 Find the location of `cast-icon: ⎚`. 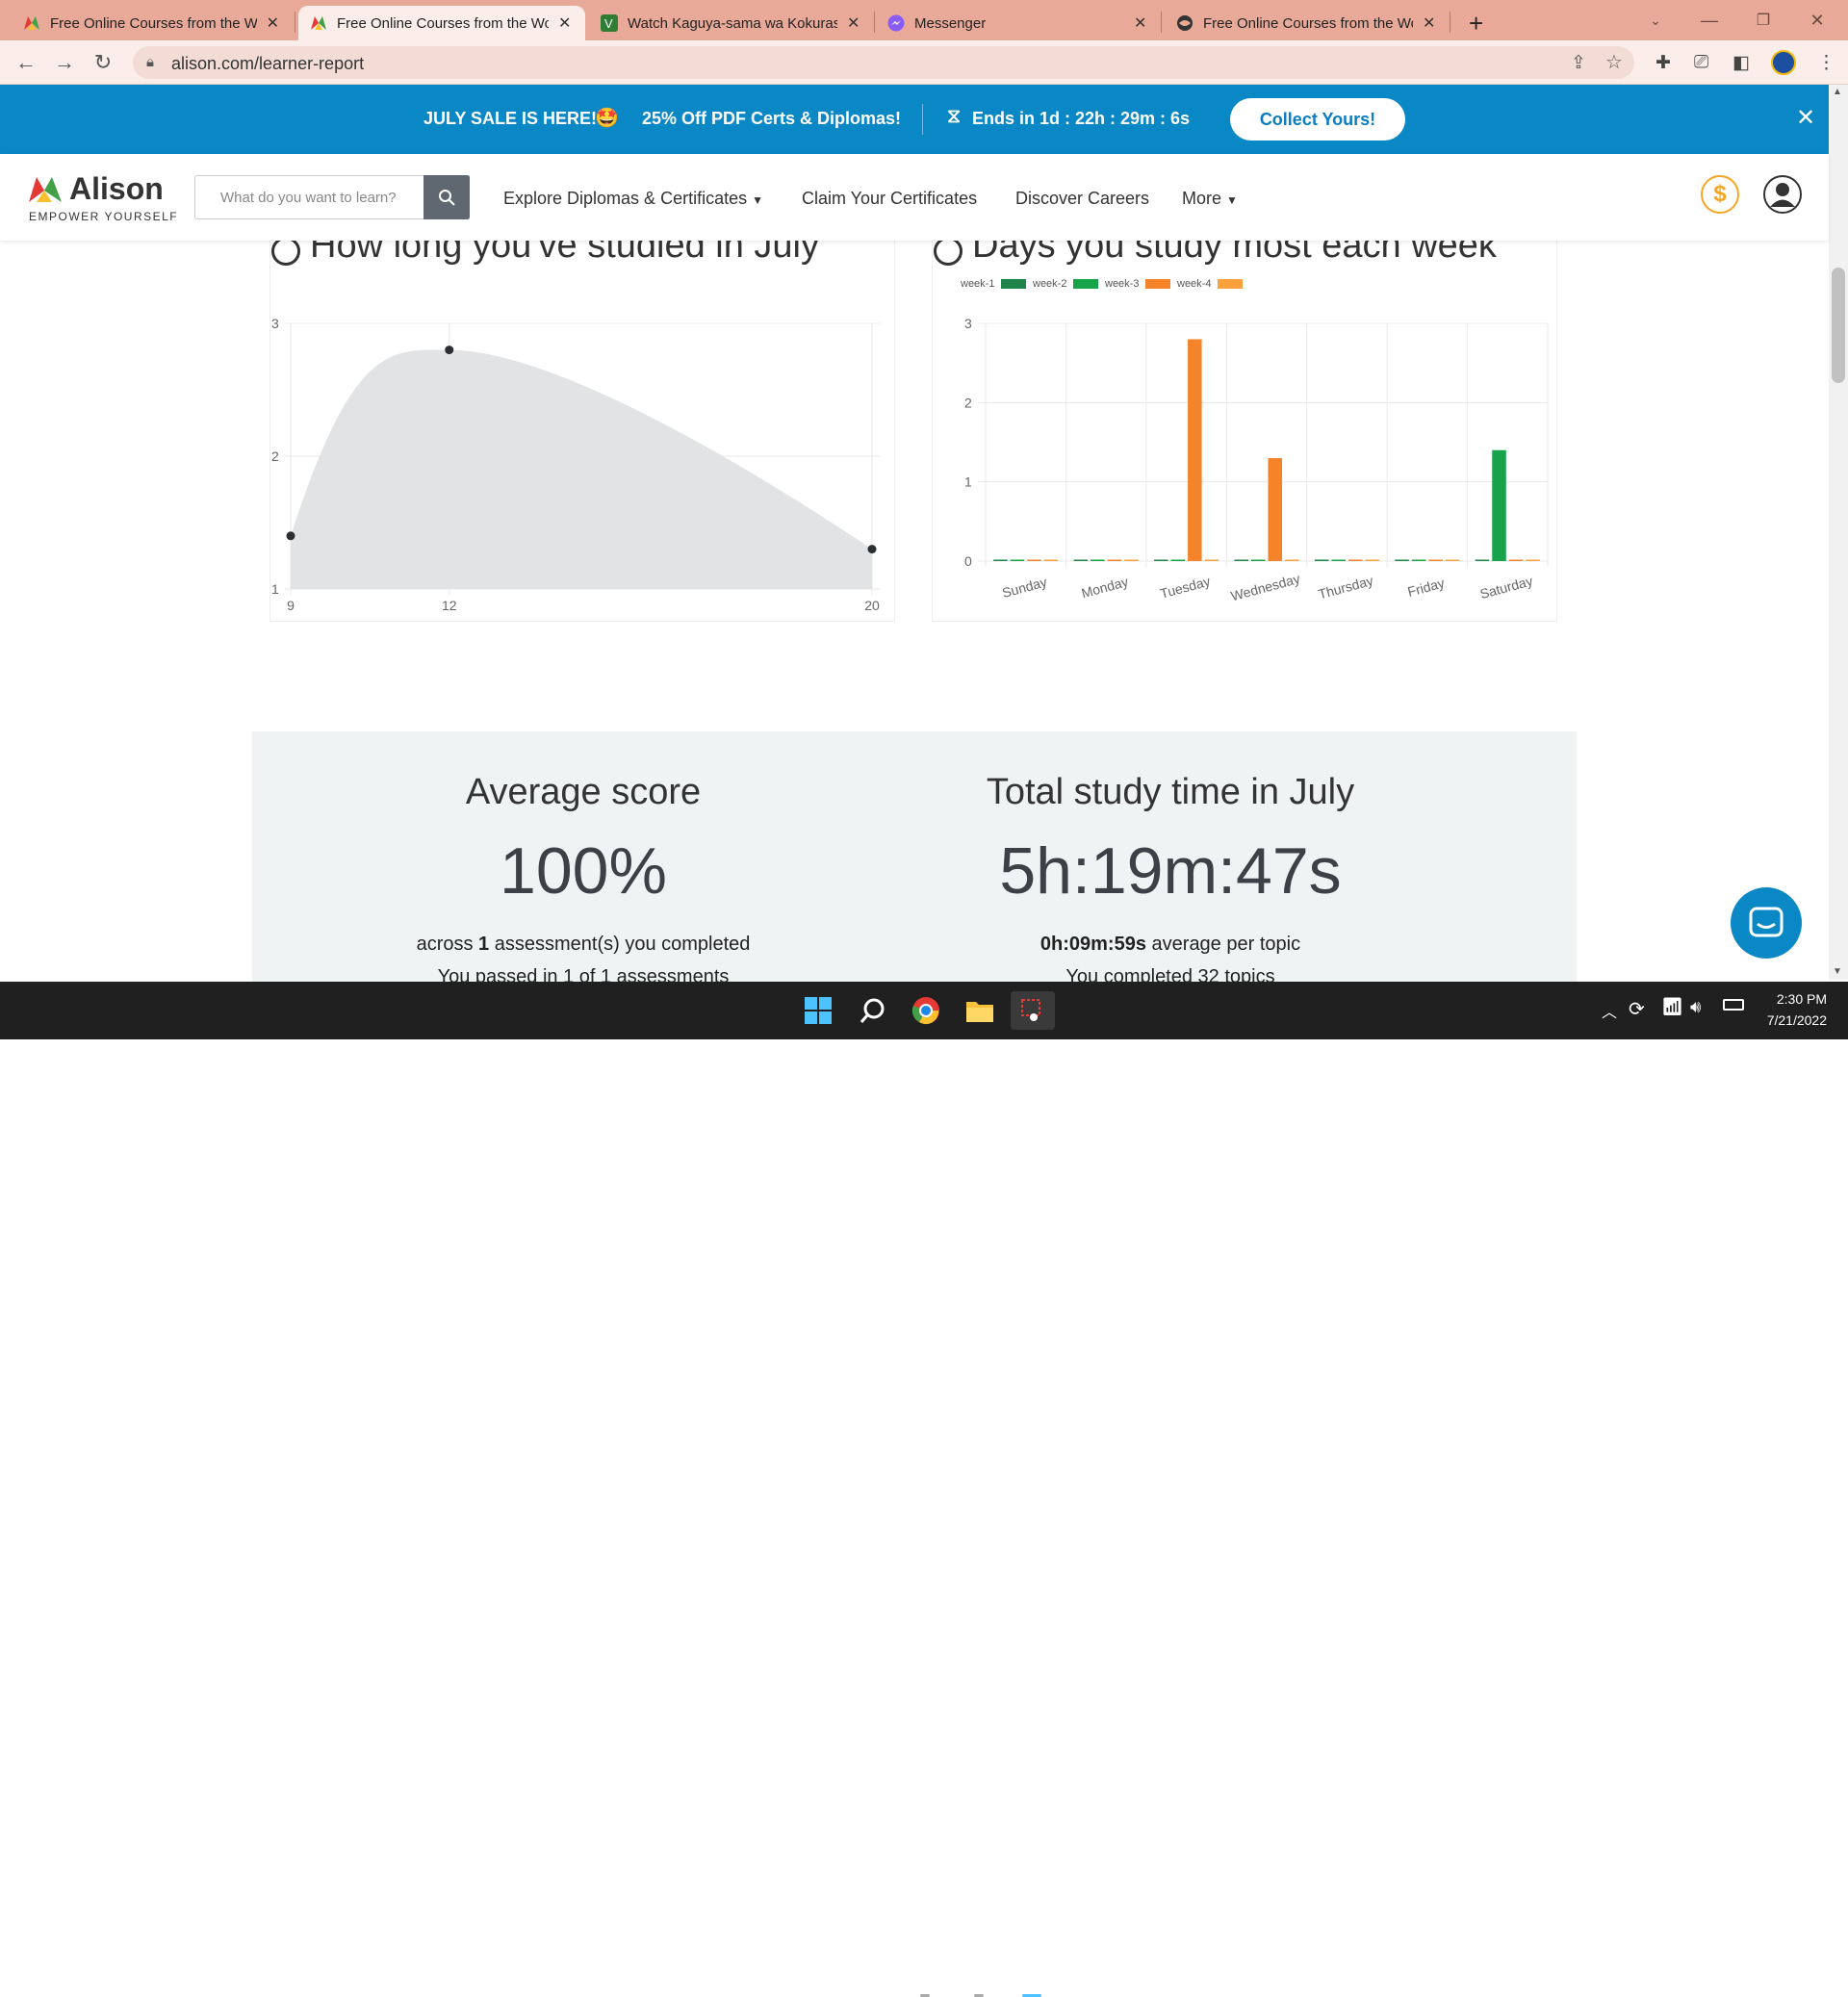

cast-icon: ⎚ is located at coordinates (1701, 63).